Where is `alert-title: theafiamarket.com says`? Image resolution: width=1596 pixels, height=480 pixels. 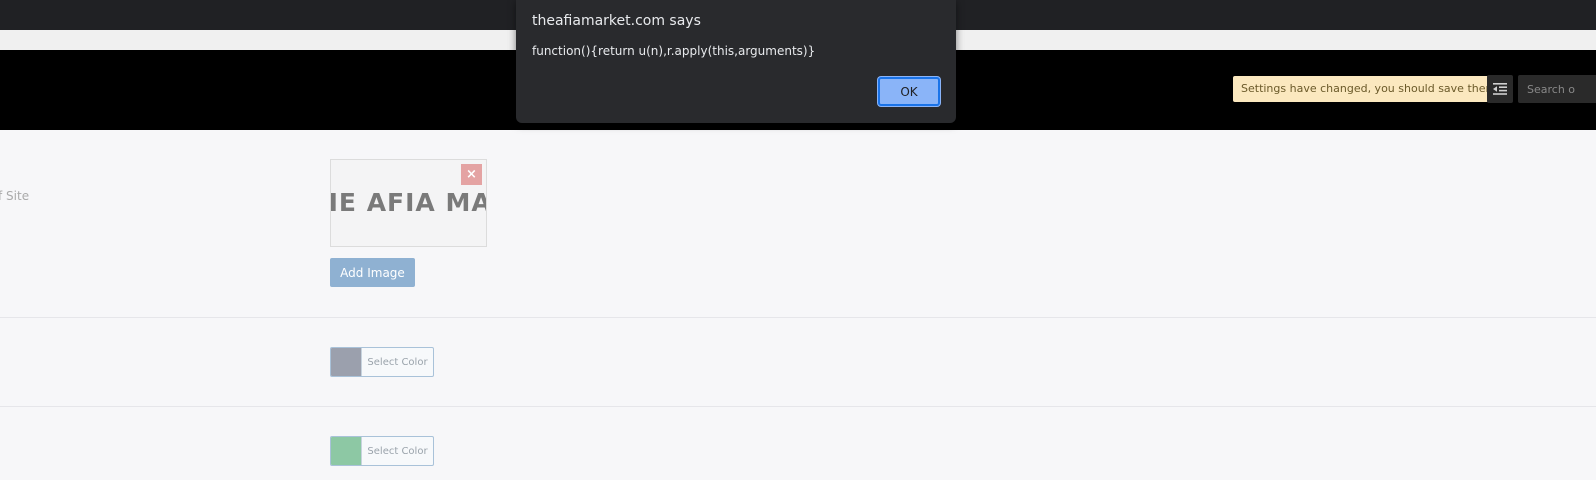
alert-title: theafiamarket.com says is located at coordinates (616, 21).